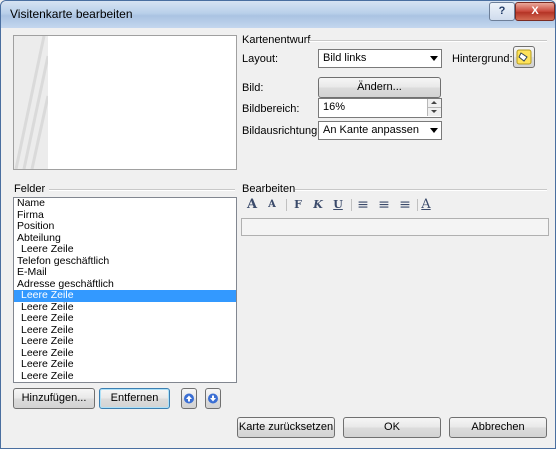 The height and width of the screenshot is (449, 556). I want to click on reset-card-button: Karte zurücksetzen, so click(286, 427).